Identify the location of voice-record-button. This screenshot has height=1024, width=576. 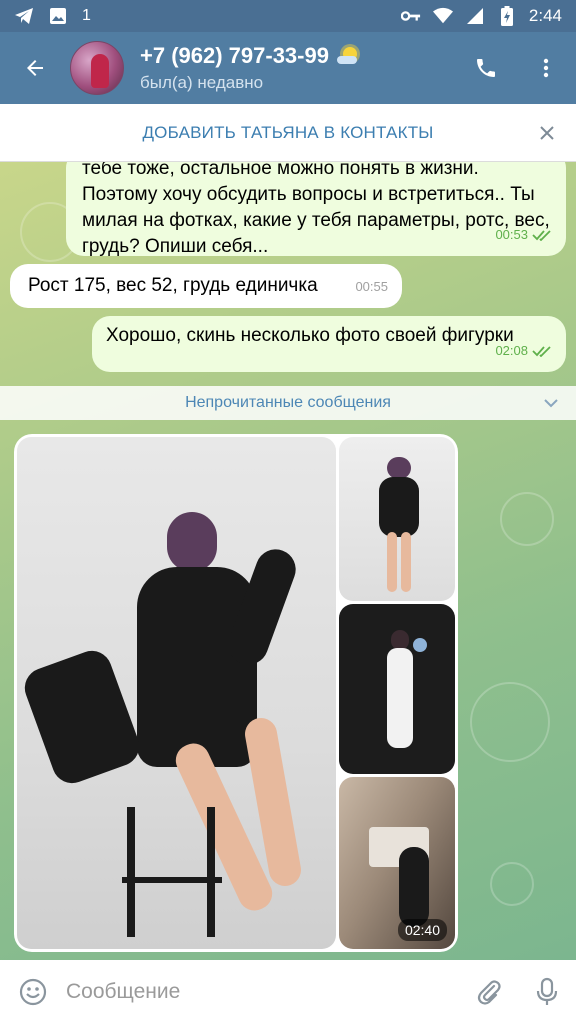
(547, 992).